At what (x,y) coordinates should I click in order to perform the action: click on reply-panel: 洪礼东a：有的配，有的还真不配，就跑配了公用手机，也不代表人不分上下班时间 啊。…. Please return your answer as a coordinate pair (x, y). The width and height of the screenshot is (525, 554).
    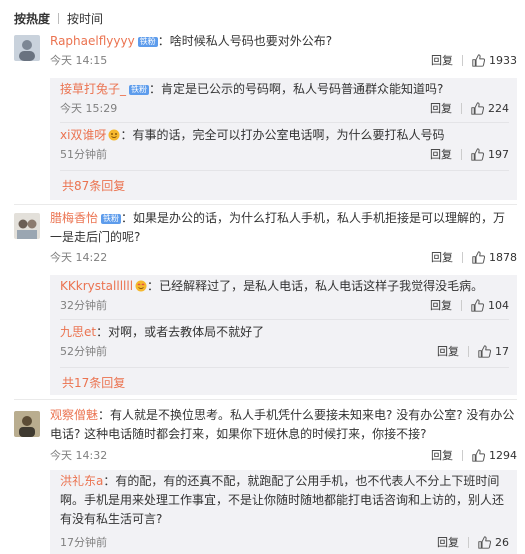
    Looking at the image, I should click on (283, 512).